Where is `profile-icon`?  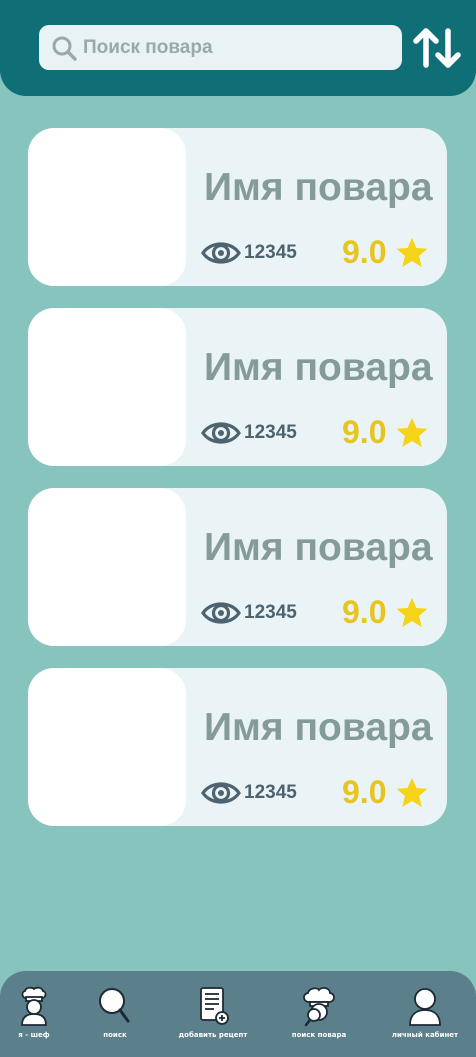
profile-icon is located at coordinates (425, 1007).